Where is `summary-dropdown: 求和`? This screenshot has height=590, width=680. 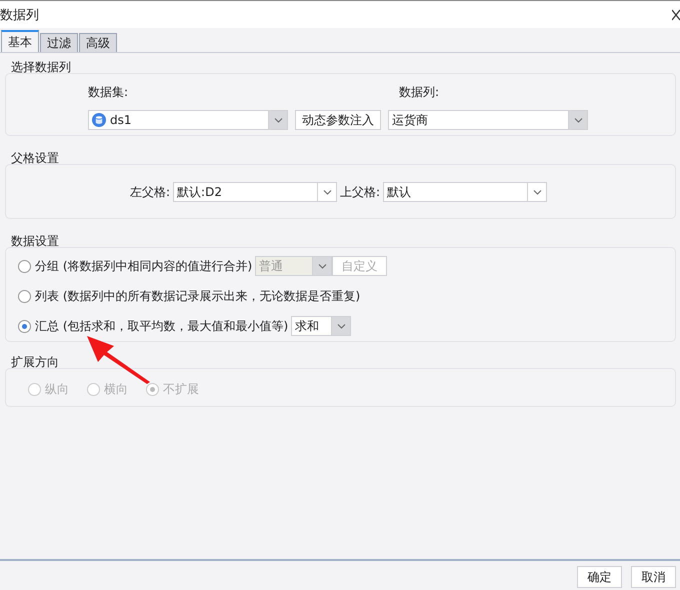 summary-dropdown: 求和 is located at coordinates (321, 326).